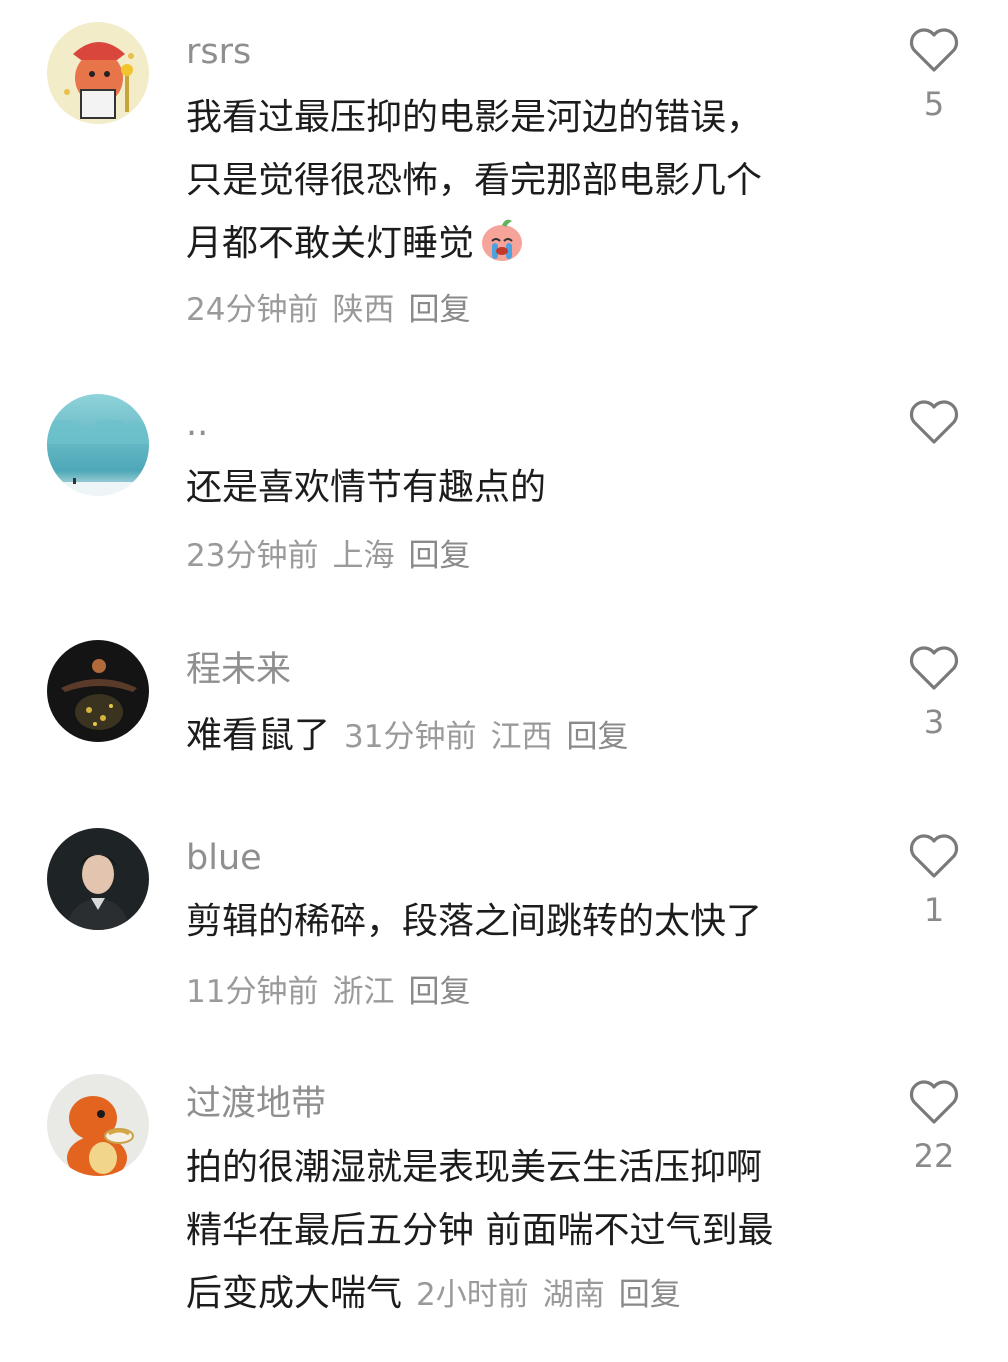 The image size is (1008, 1362). What do you see at coordinates (252, 310) in the screenshot?
I see `comment-time: 24分钟前` at bounding box center [252, 310].